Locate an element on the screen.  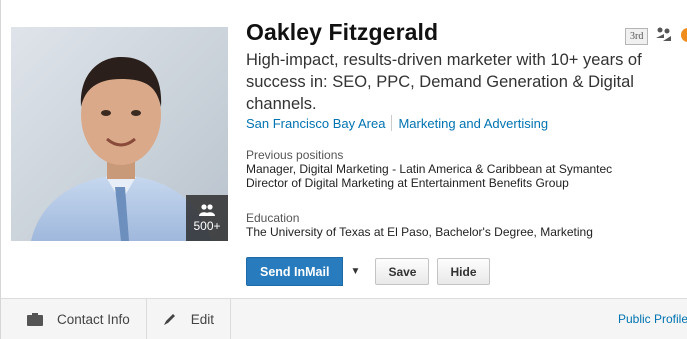
education-label: Education is located at coordinates (273, 218).